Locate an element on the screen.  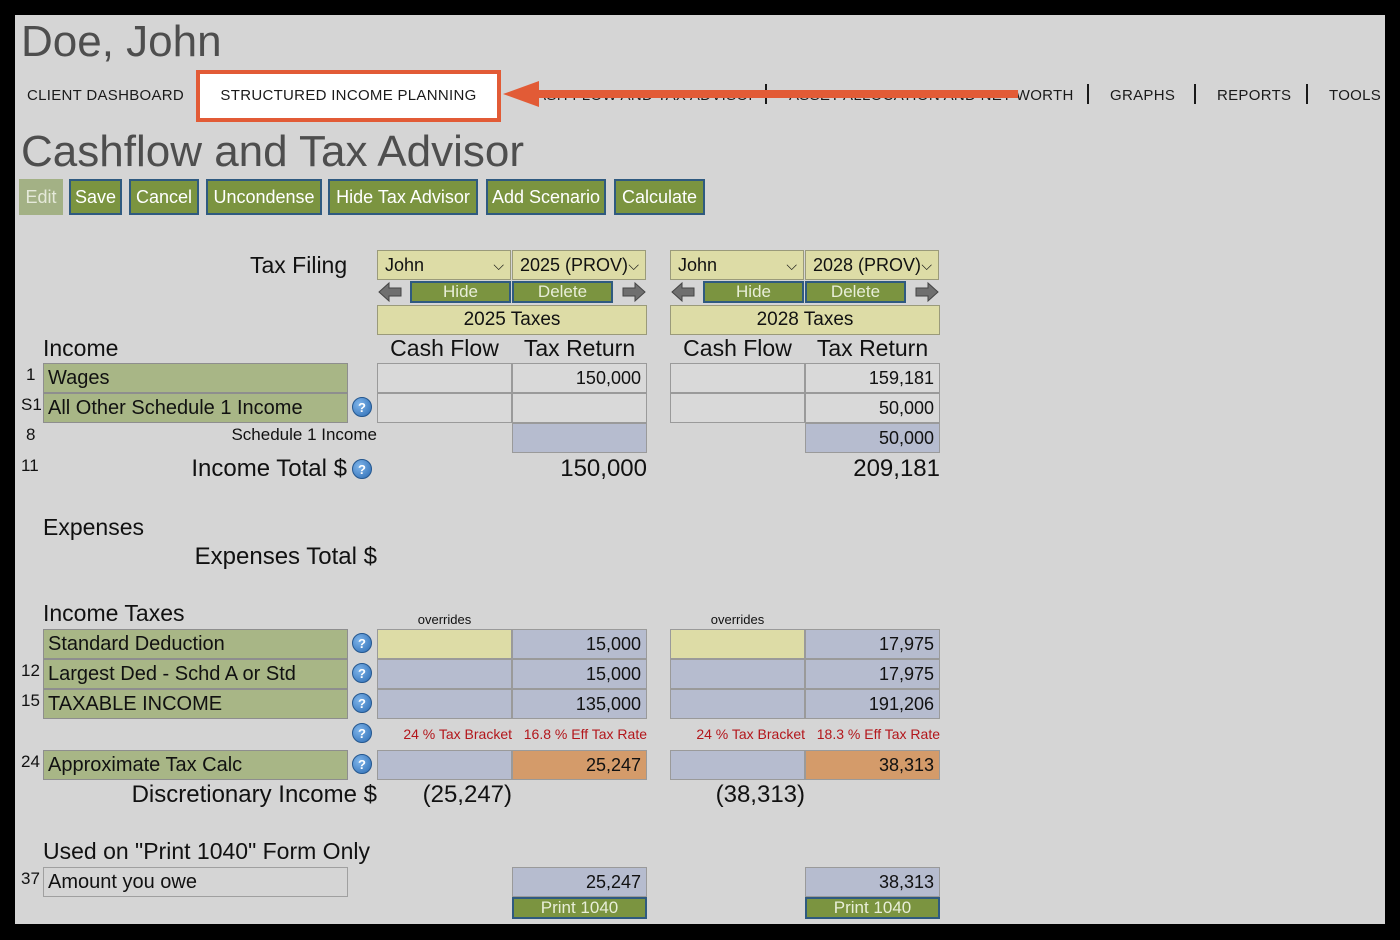
income-total-value: 209,181 is located at coordinates (896, 468).